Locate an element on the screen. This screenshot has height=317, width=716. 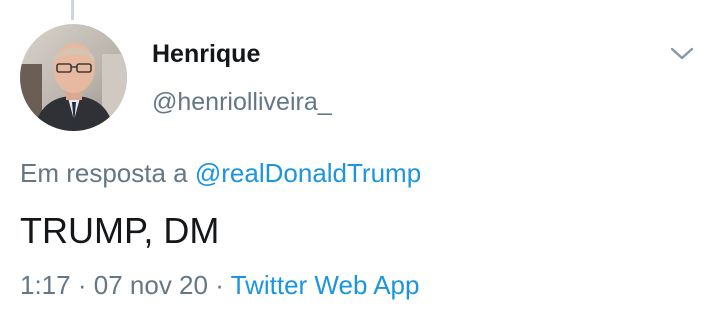
thread-connector-line is located at coordinates (72, 10).